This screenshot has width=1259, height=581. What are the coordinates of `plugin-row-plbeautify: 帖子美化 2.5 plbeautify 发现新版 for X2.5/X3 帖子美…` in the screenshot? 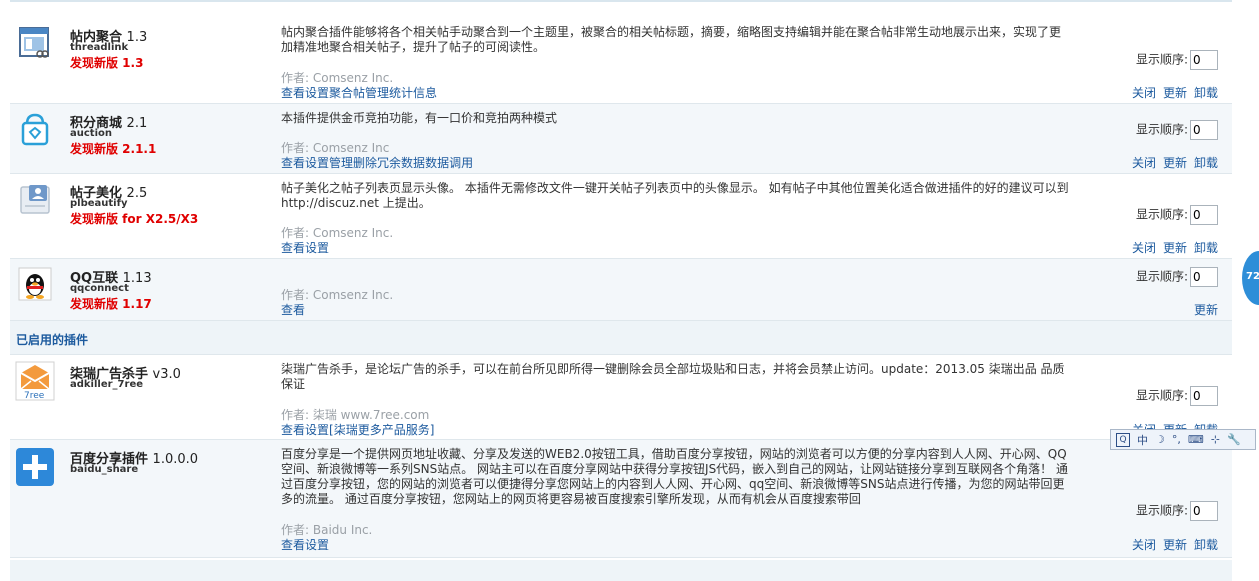 It's located at (621, 216).